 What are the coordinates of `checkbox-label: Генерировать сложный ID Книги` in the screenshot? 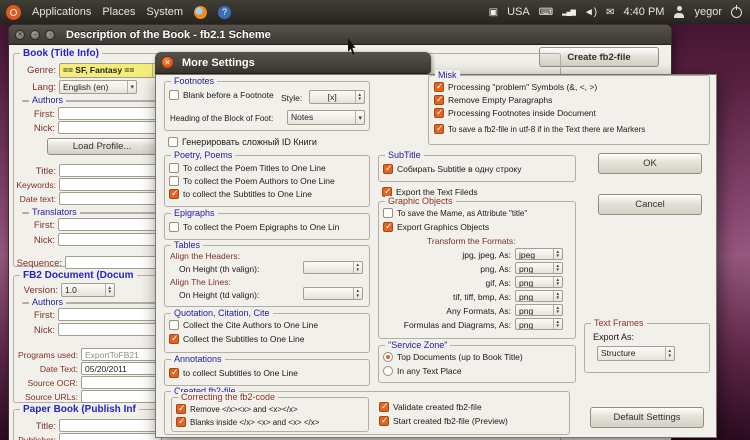 It's located at (249, 142).